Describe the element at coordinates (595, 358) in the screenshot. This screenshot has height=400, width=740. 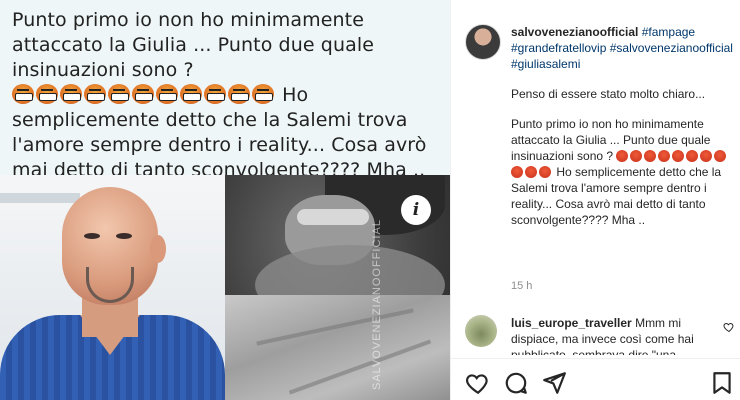
I see `divider` at that location.